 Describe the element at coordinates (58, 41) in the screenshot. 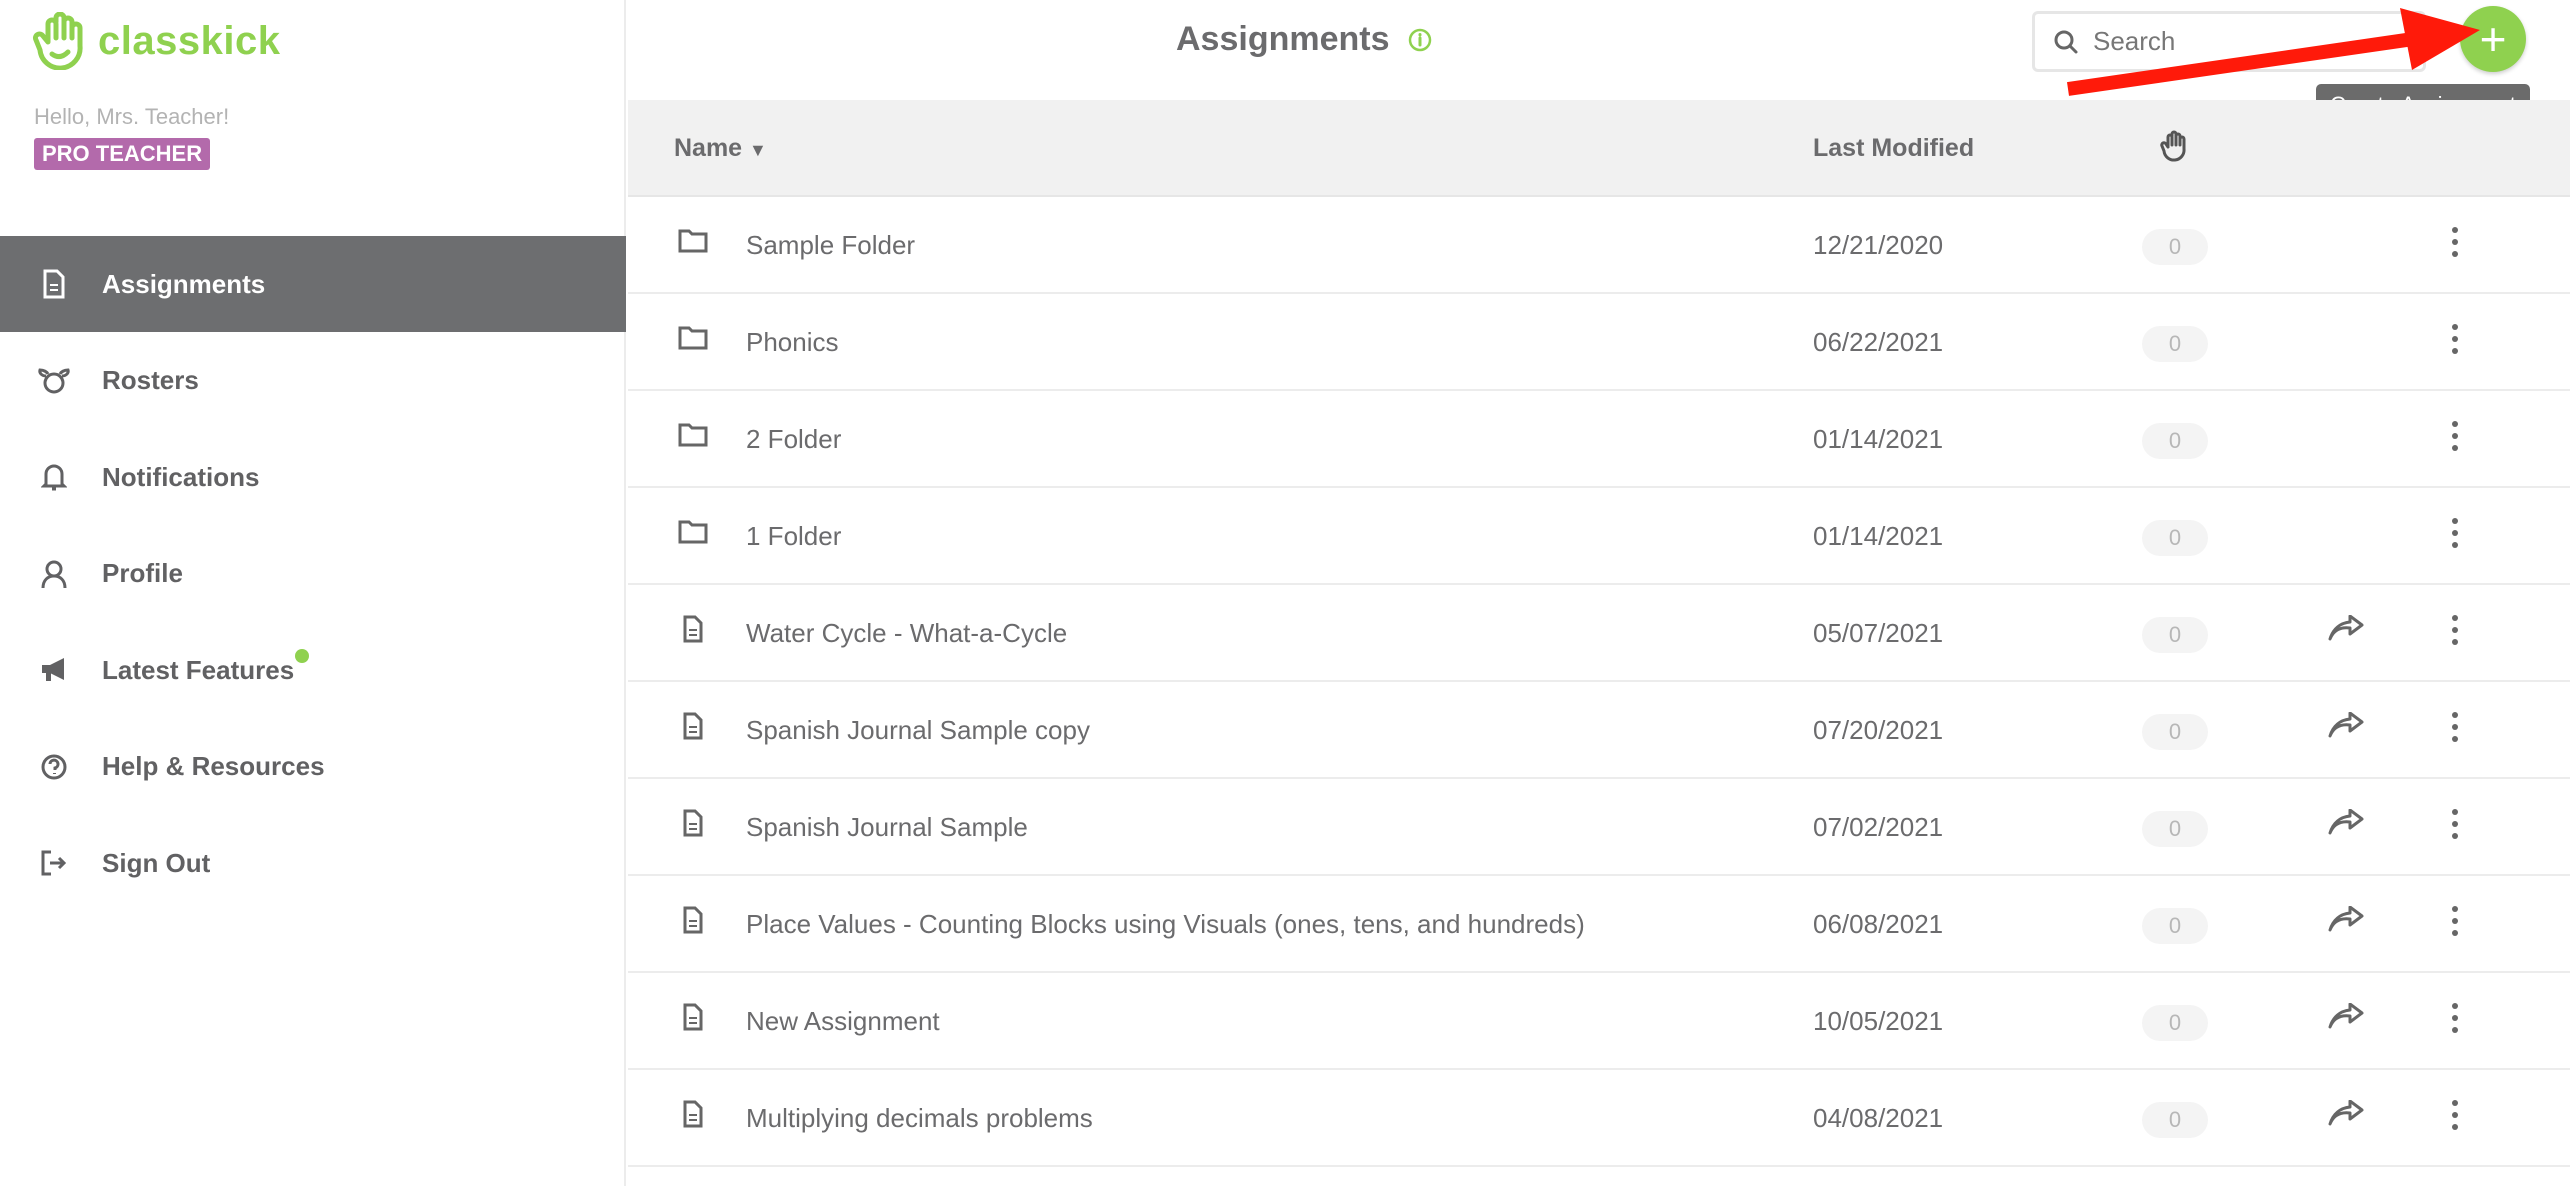

I see `hand-logo-icon` at that location.